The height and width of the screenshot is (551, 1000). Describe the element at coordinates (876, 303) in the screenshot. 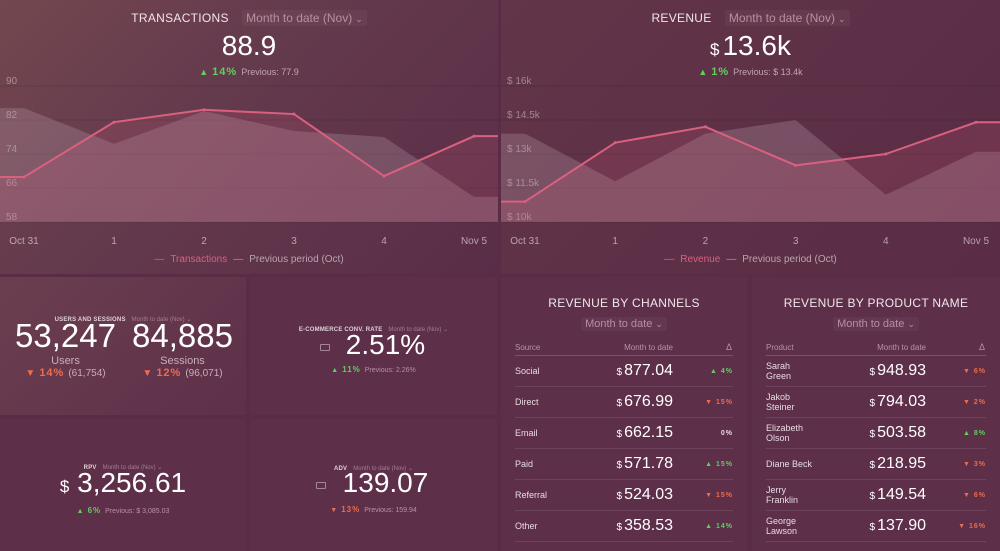

I see `widget-title: REVENUE BY PRODUCT NAME` at that location.